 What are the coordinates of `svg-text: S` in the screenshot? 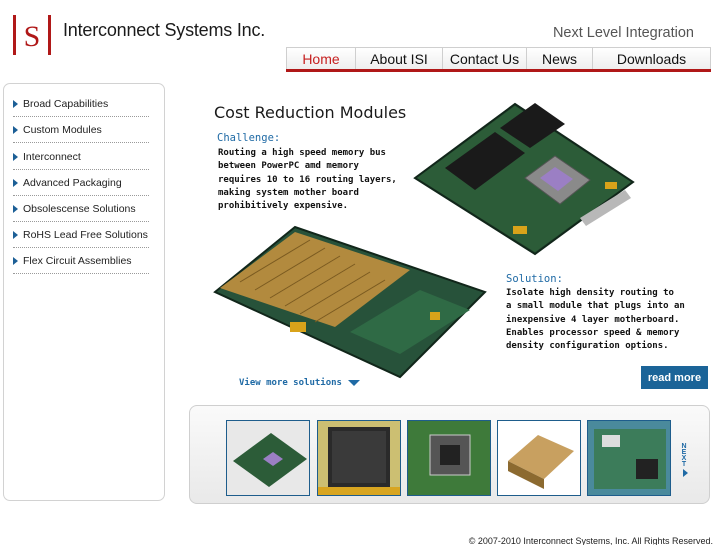 It's located at (32, 36).